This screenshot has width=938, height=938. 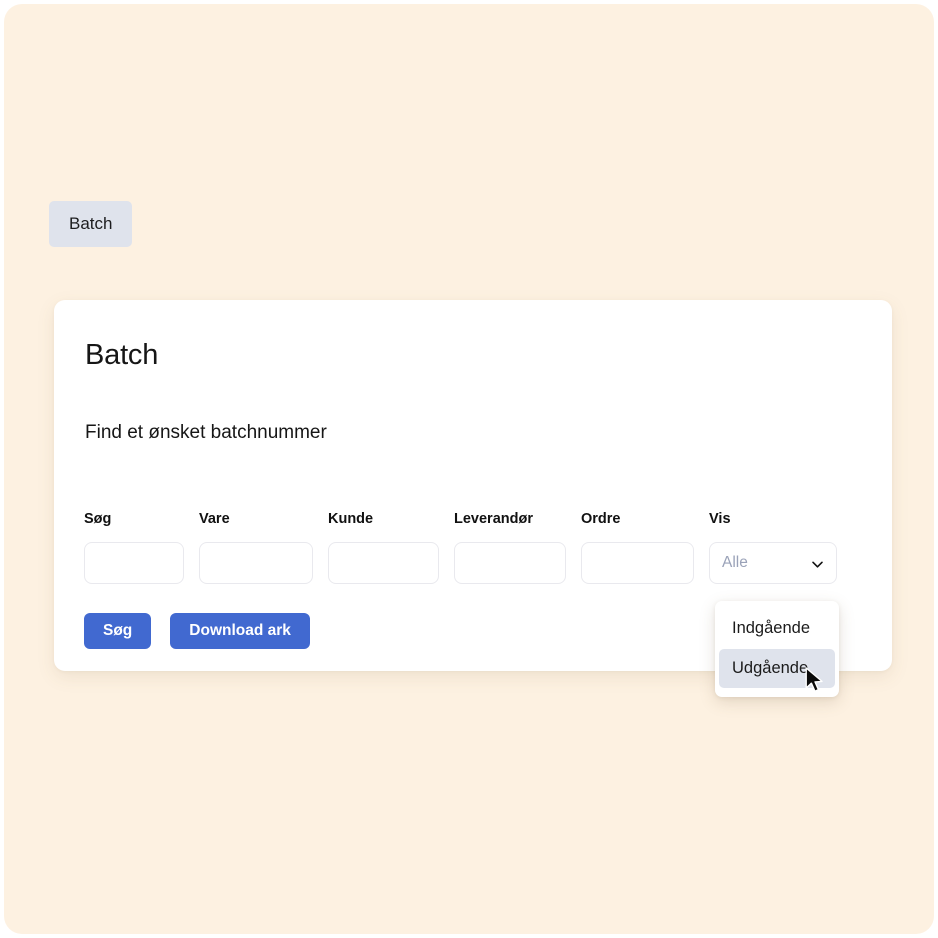 I want to click on tab-batch: Batch, so click(x=91, y=224).